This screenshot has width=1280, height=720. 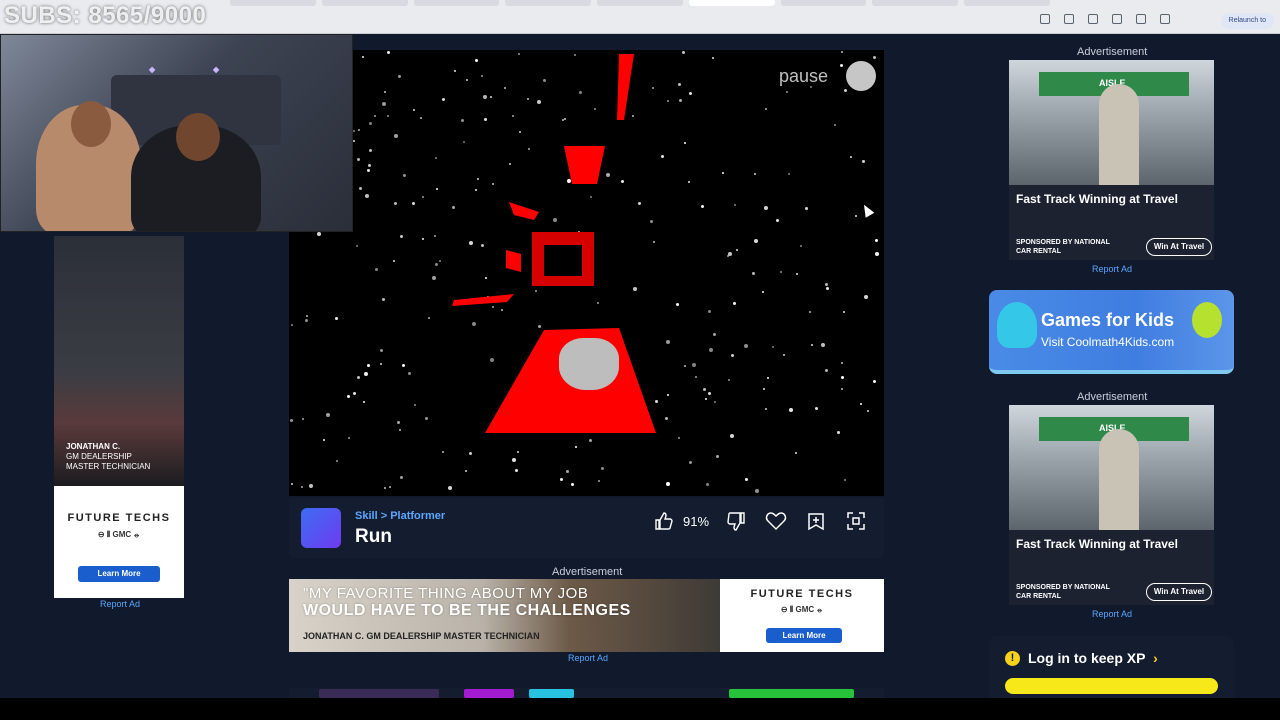 I want to click on fullscreen-icon, so click(x=856, y=521).